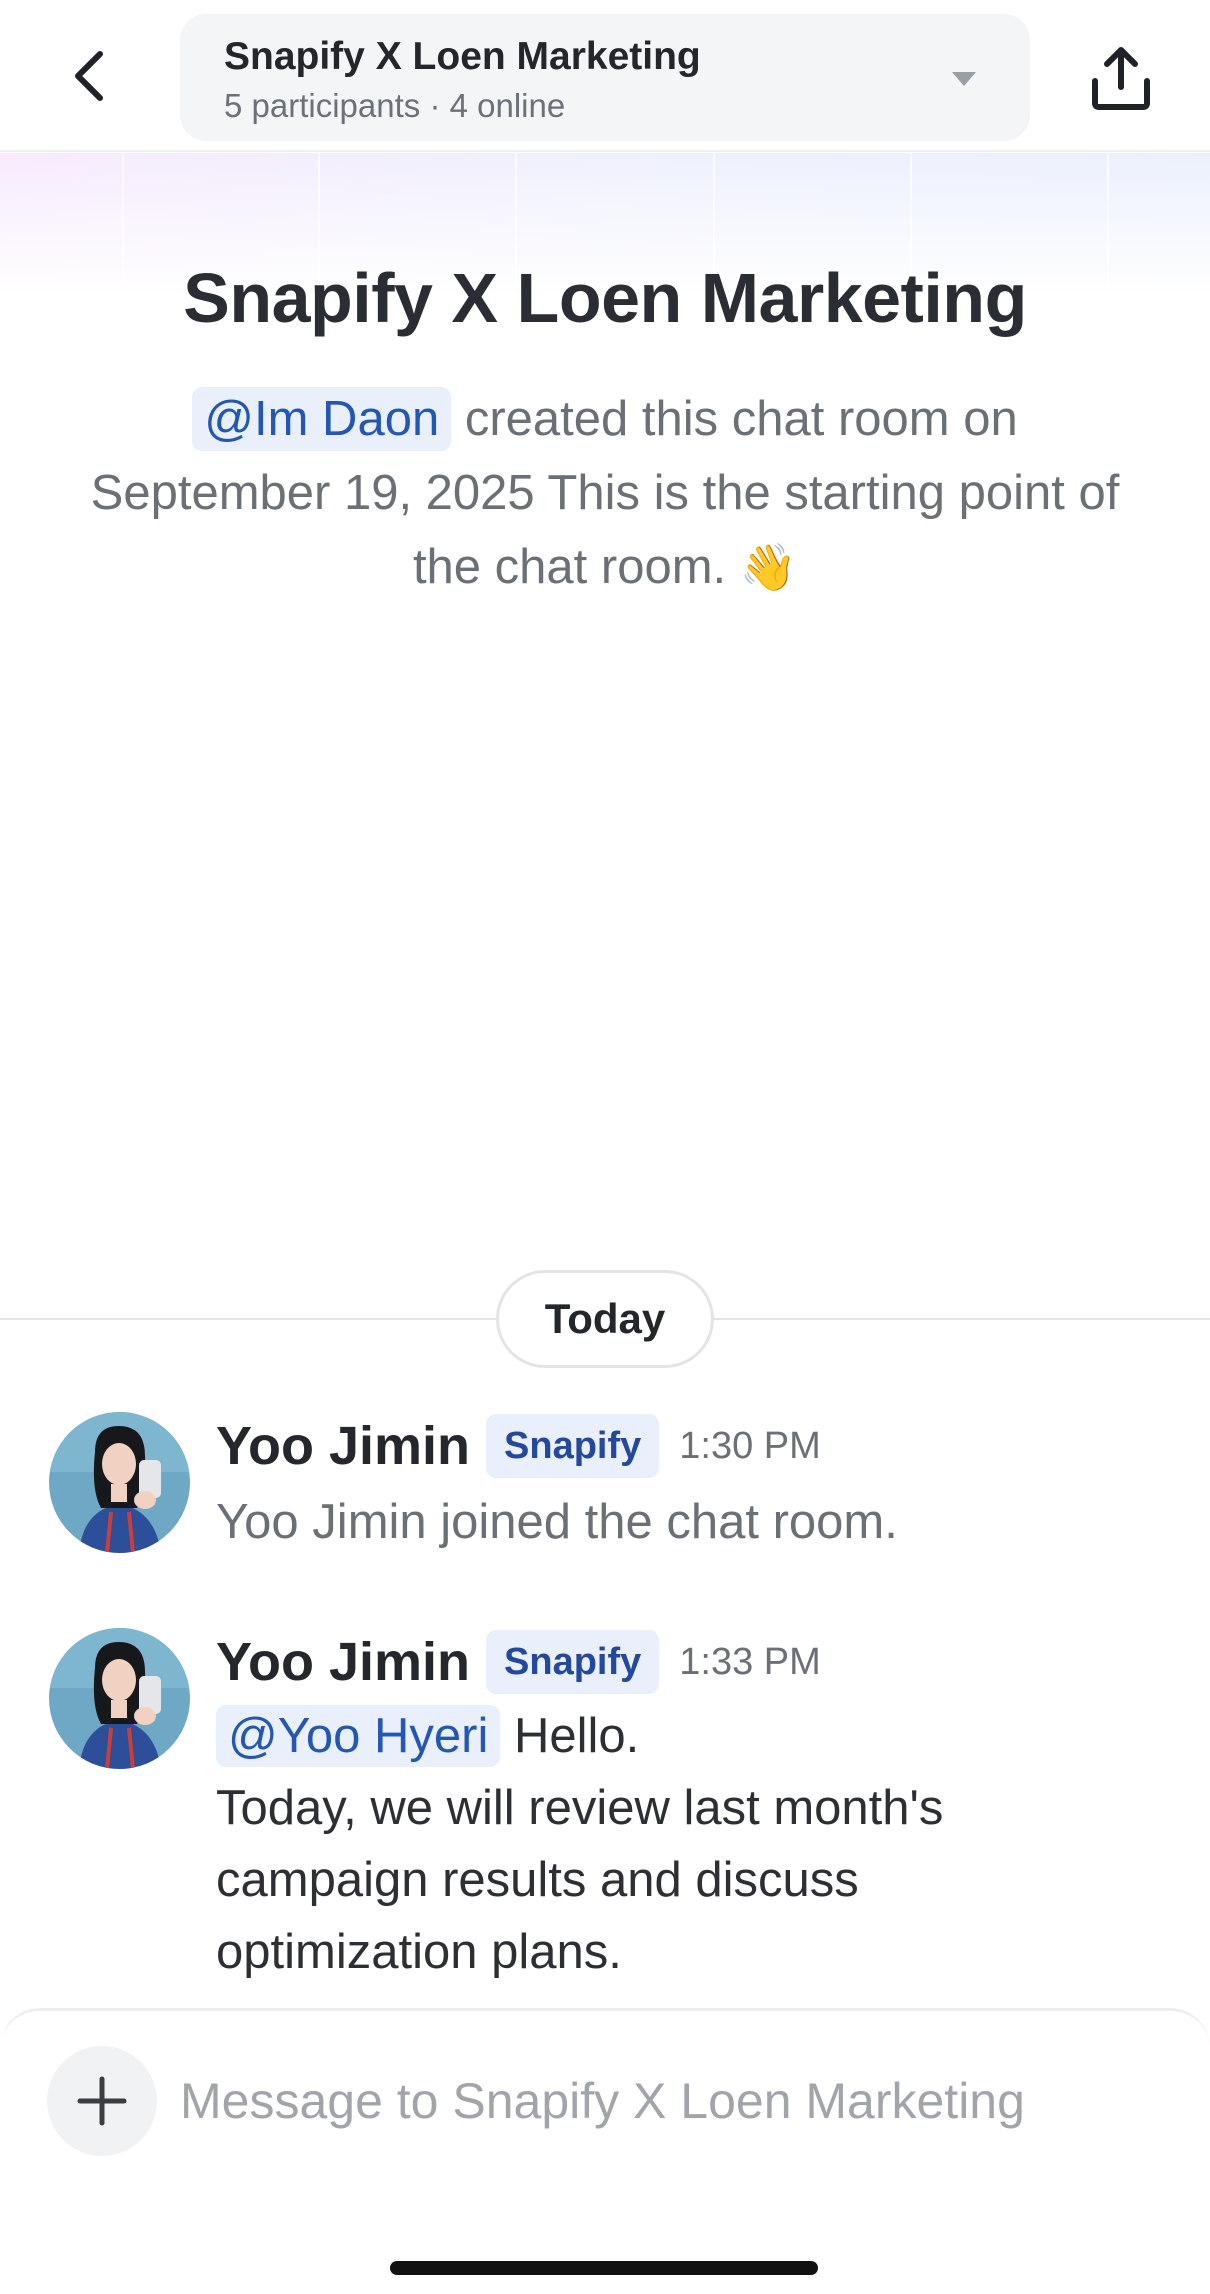  I want to click on caret-down-icon, so click(964, 79).